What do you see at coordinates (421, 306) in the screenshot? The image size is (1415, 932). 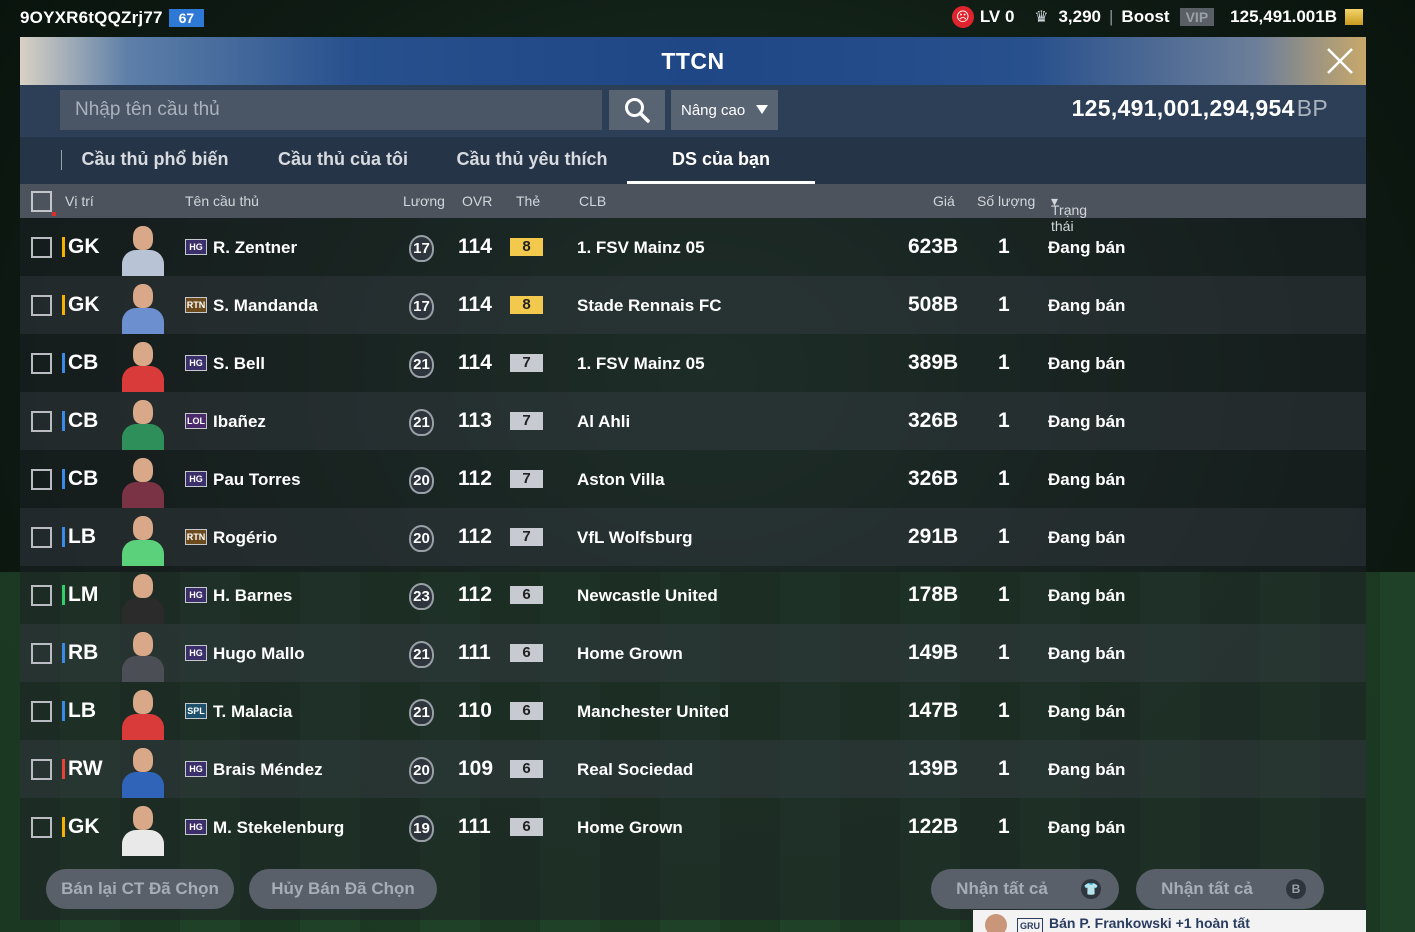 I see `salary-badge: 17` at bounding box center [421, 306].